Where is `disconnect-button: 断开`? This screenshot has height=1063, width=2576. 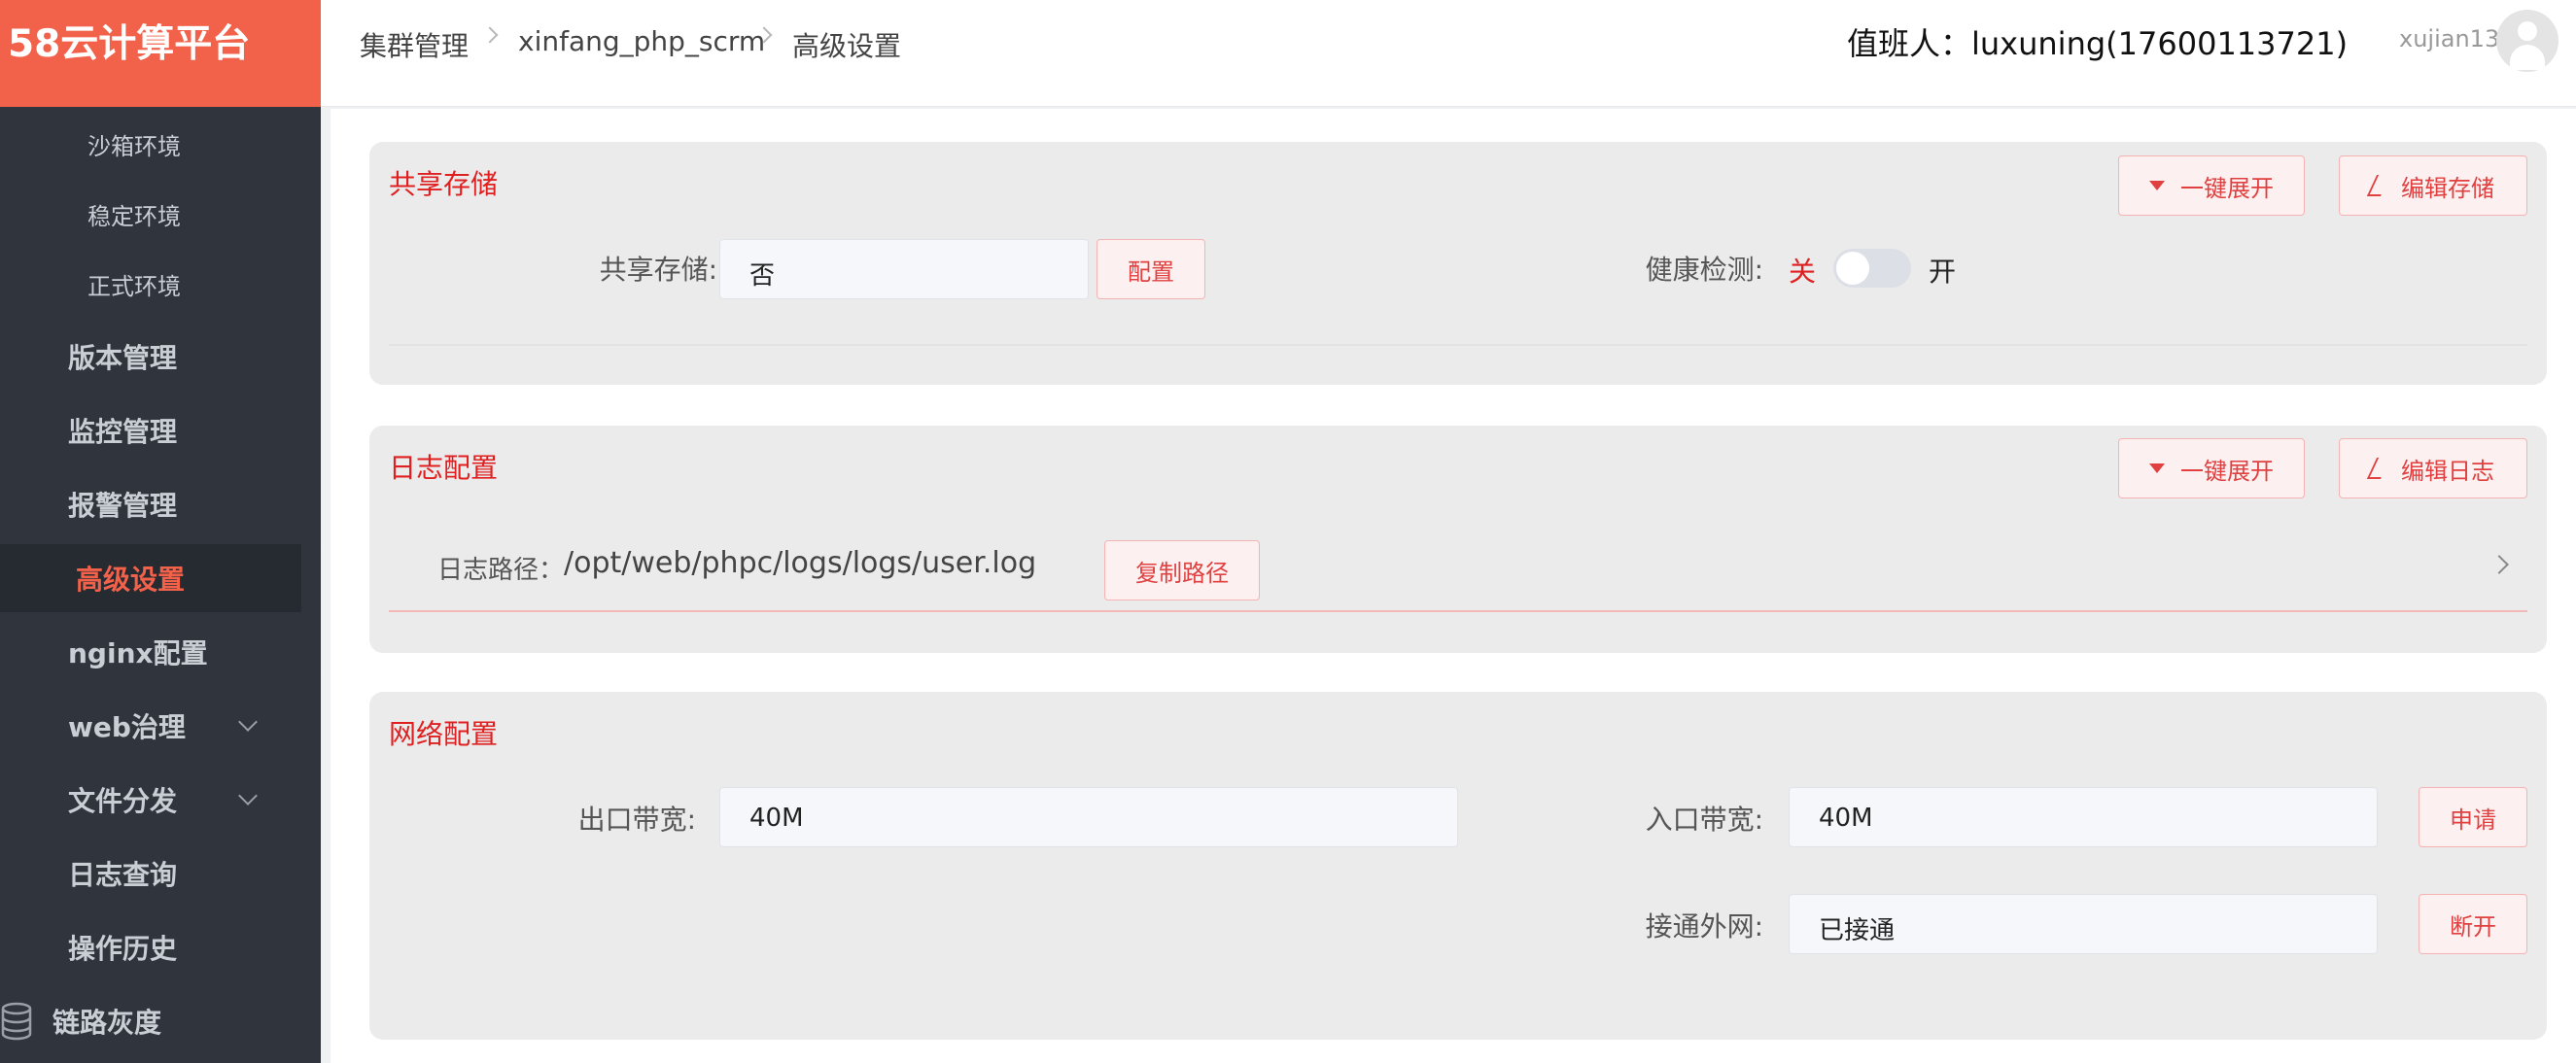 disconnect-button: 断开 is located at coordinates (2473, 924).